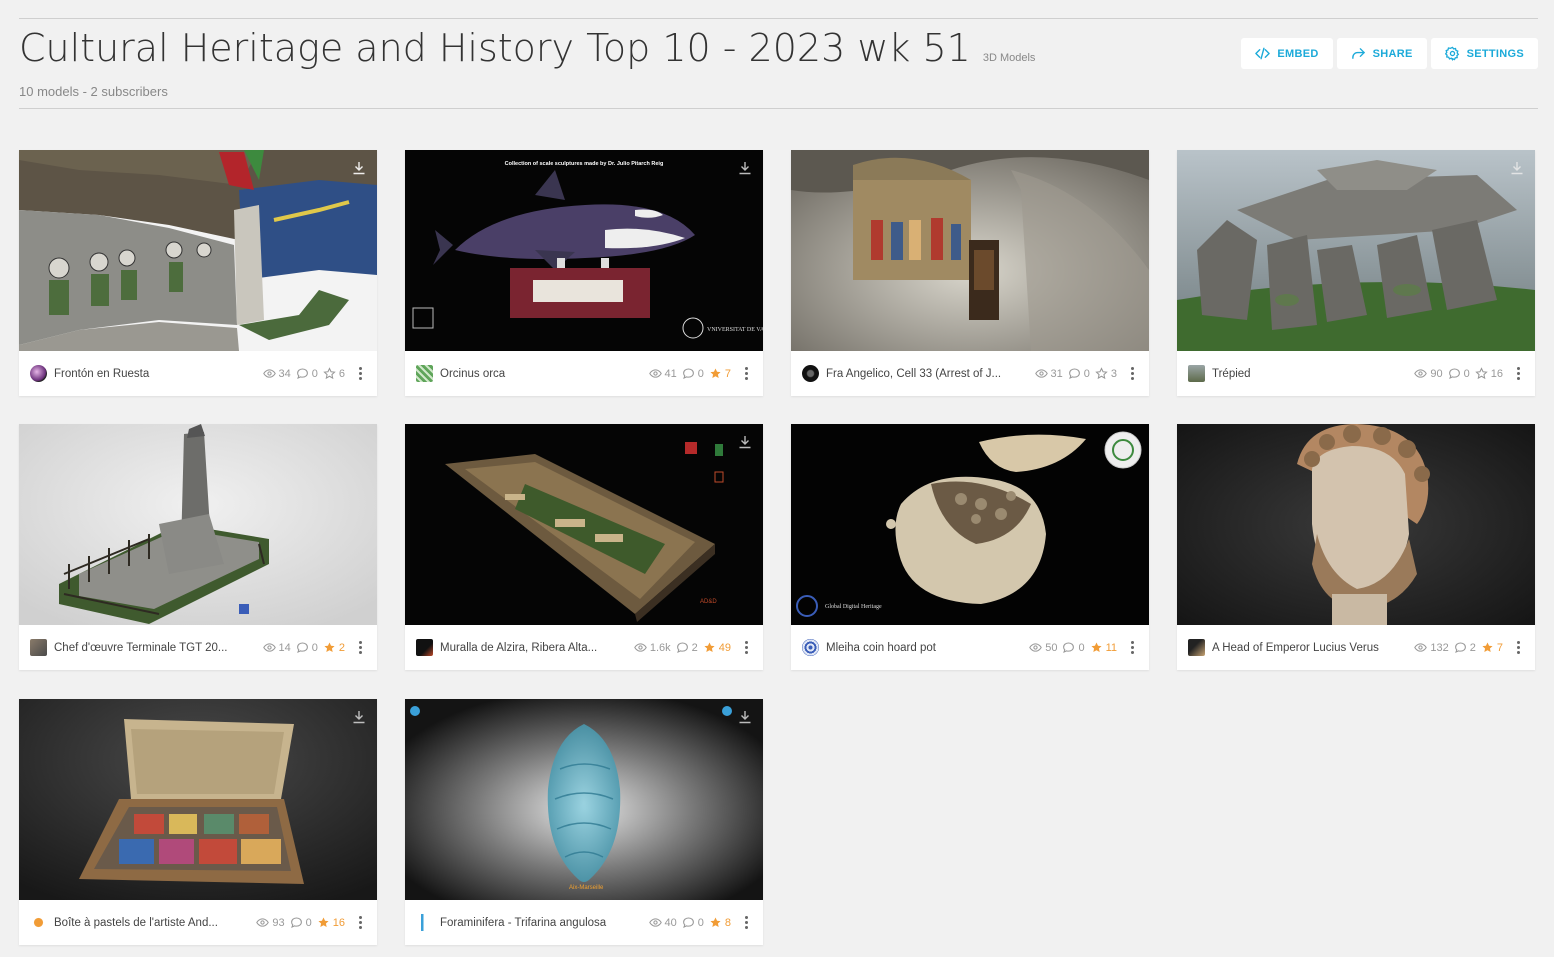 The width and height of the screenshot is (1554, 957). What do you see at coordinates (1103, 647) in the screenshot?
I see `like-count: 11` at bounding box center [1103, 647].